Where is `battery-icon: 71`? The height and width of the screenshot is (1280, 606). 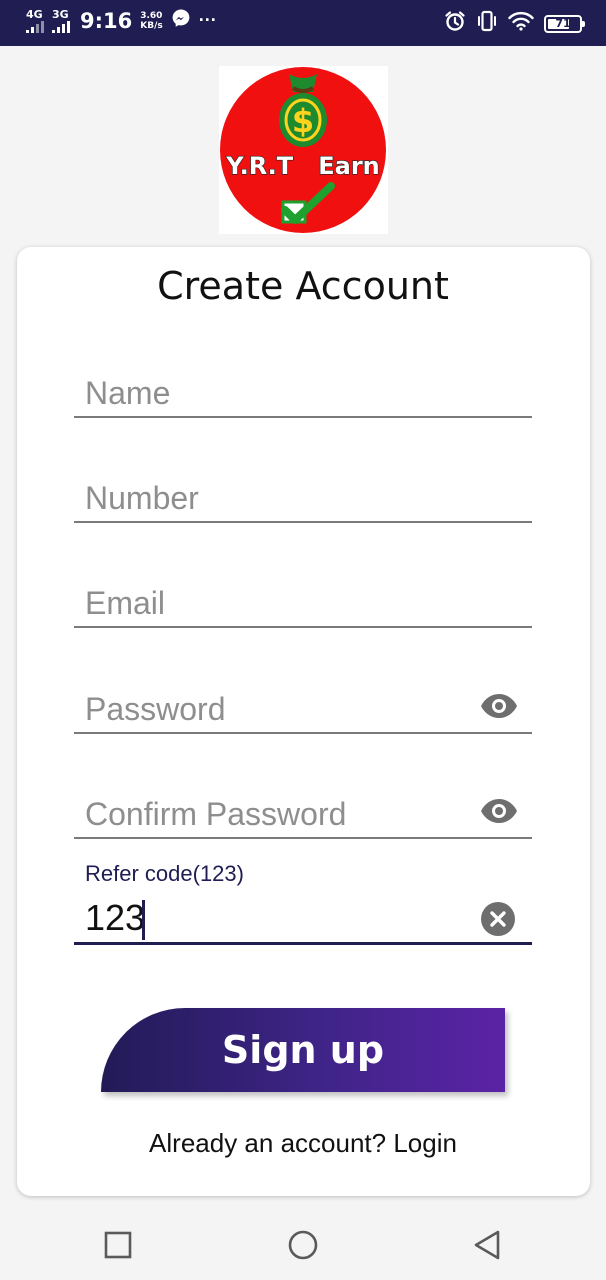
battery-icon: 71 is located at coordinates (564, 23).